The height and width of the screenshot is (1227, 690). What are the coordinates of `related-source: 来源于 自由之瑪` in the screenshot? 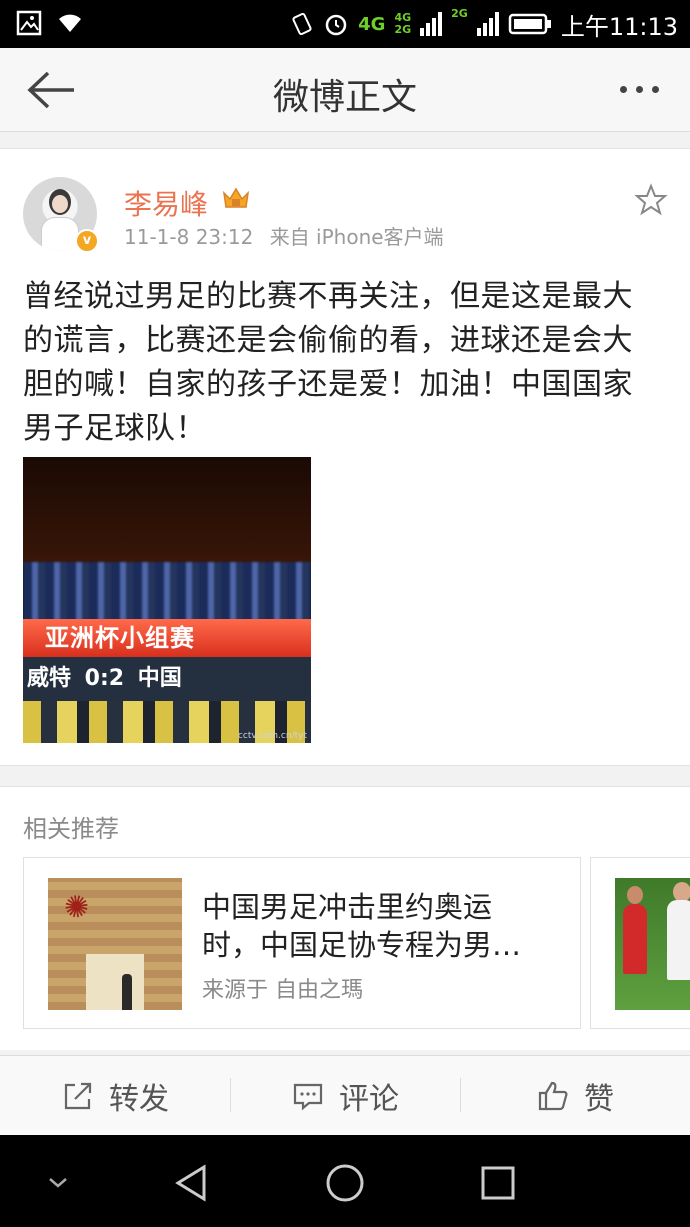 It's located at (282, 990).